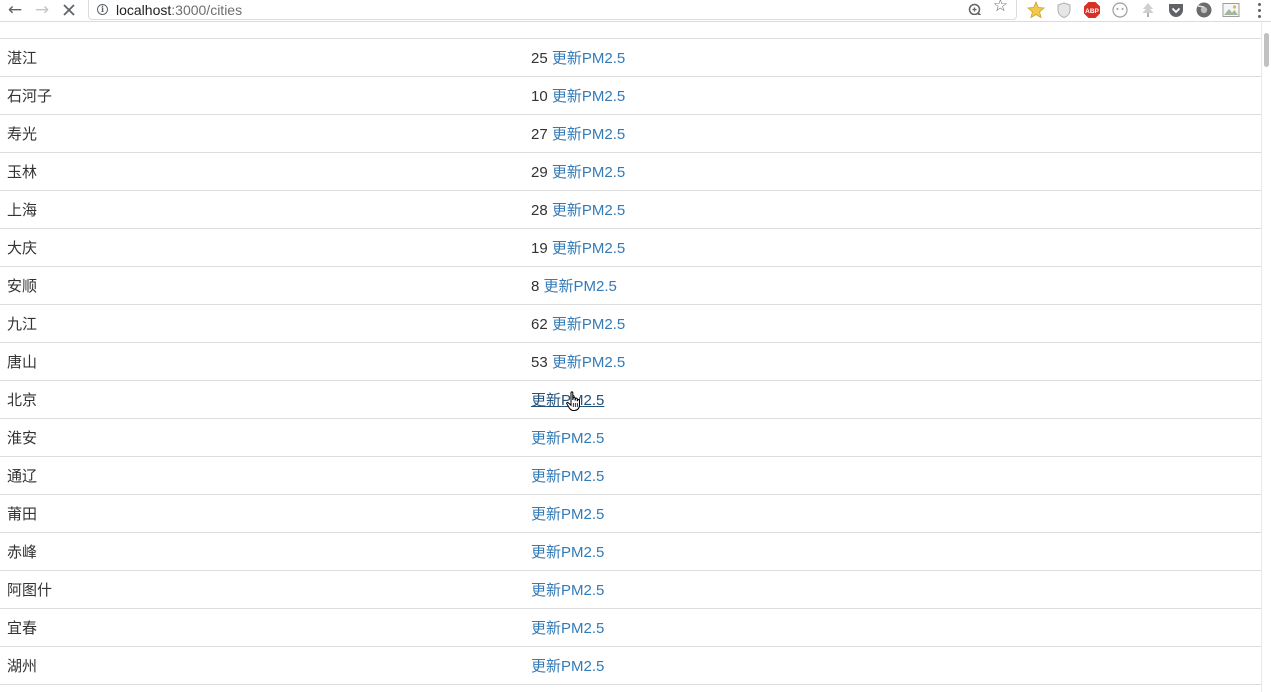  What do you see at coordinates (15, 10) in the screenshot?
I see `back-arrow-icon: ←` at bounding box center [15, 10].